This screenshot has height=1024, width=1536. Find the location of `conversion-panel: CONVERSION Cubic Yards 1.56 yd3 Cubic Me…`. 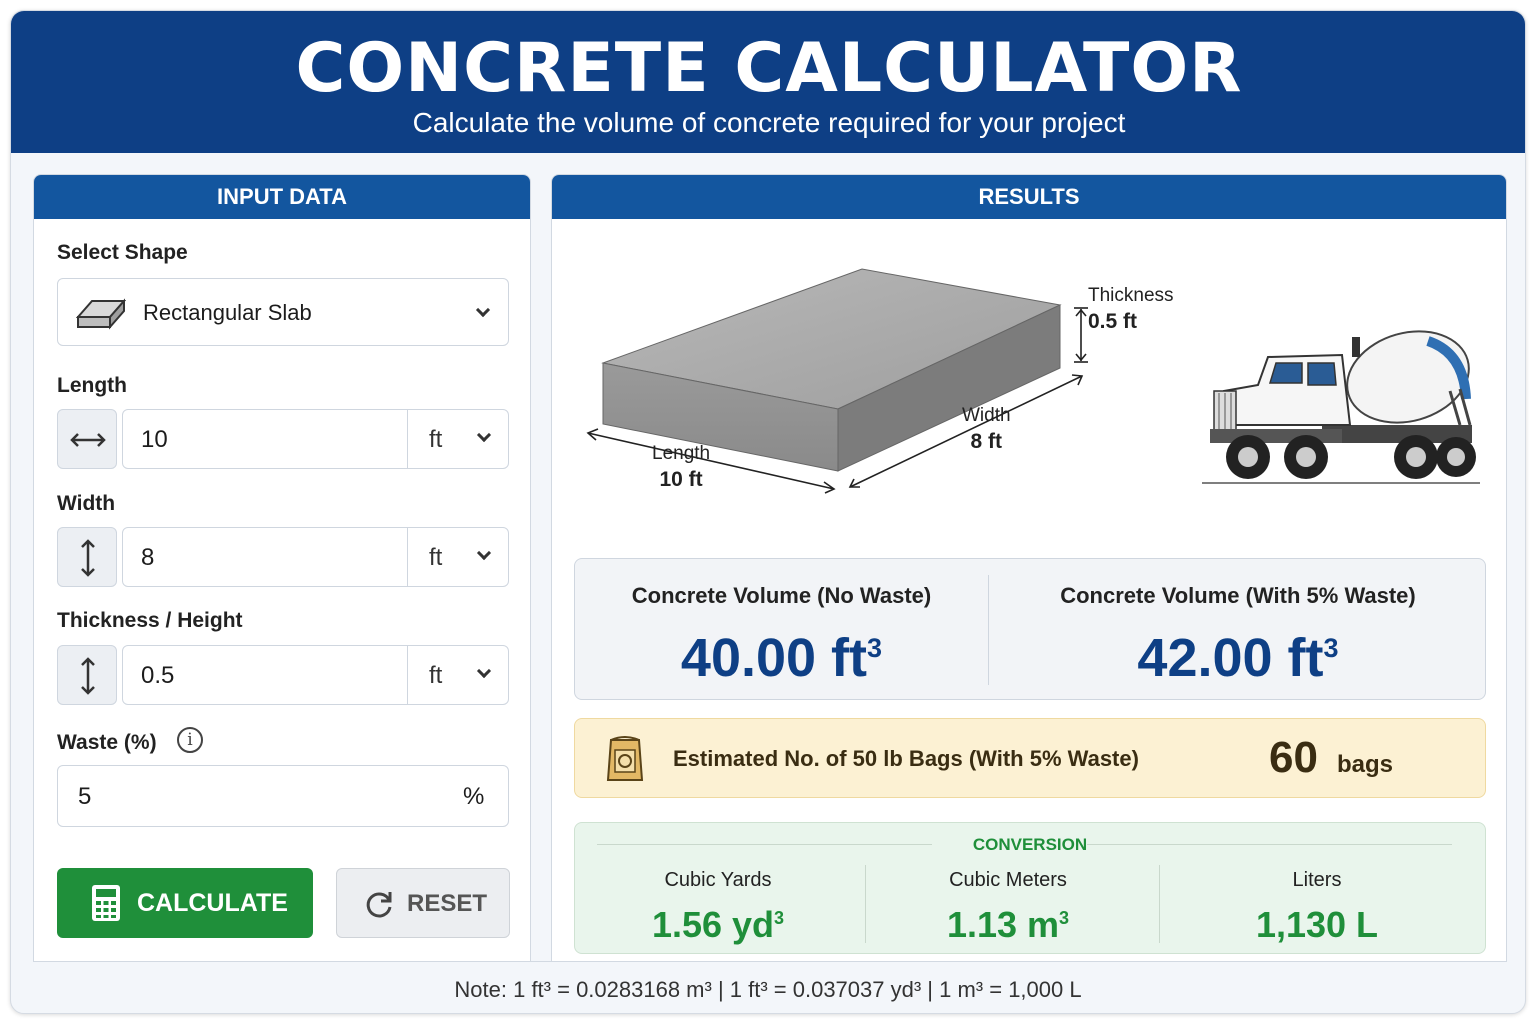

conversion-panel: CONVERSION Cubic Yards 1.56 yd3 Cubic Me… is located at coordinates (1030, 888).